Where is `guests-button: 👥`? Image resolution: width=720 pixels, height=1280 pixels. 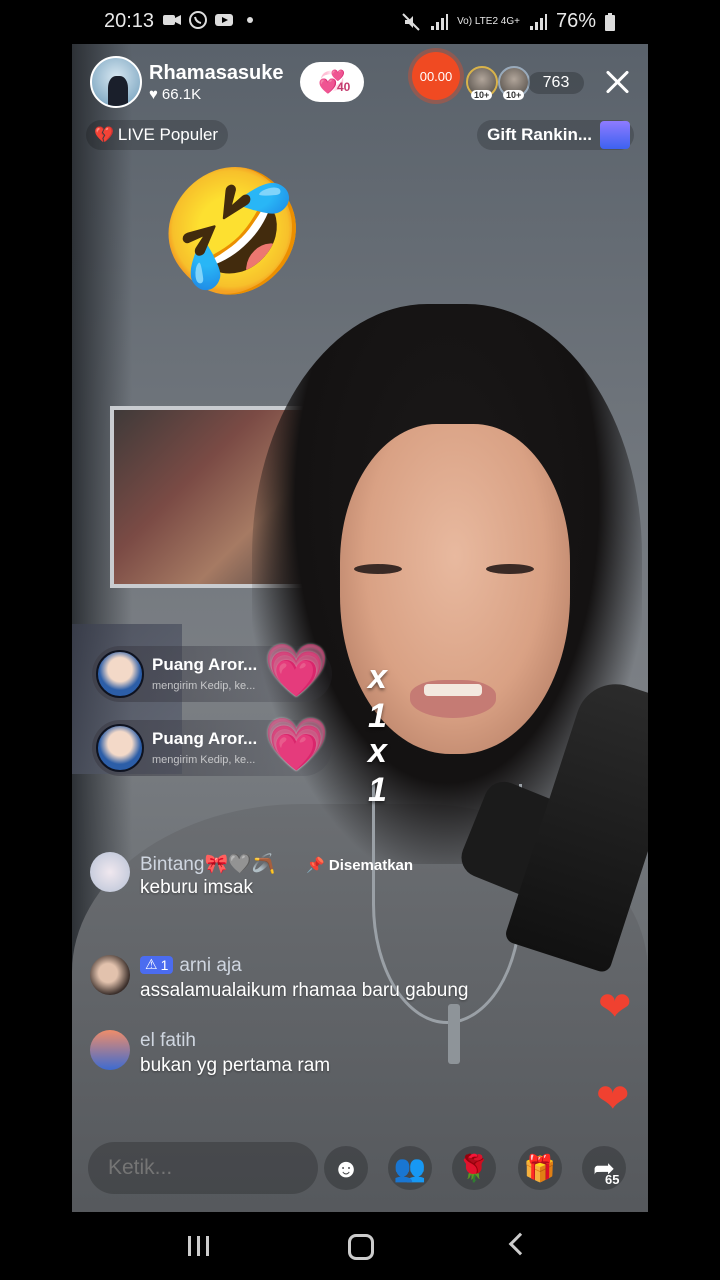 guests-button: 👥 is located at coordinates (410, 1168).